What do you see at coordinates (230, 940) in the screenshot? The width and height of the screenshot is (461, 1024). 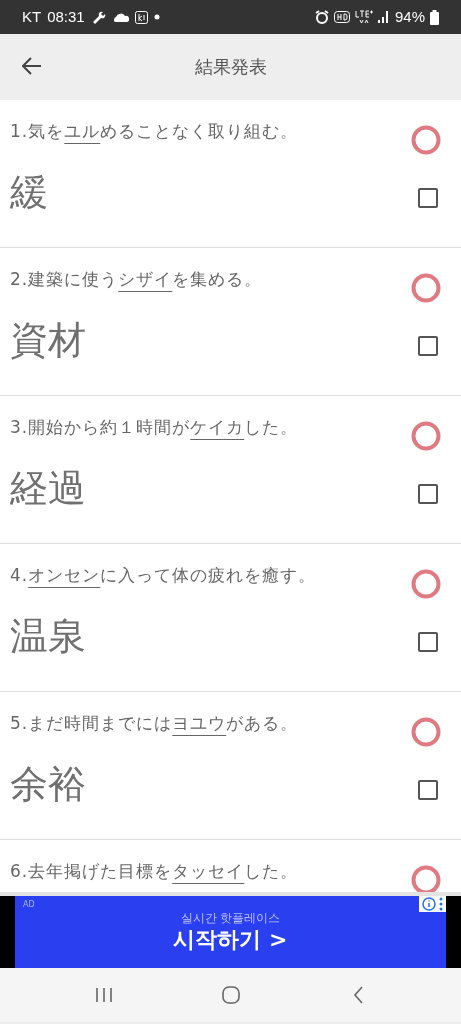 I see `ad-headline: 시작하기 >` at bounding box center [230, 940].